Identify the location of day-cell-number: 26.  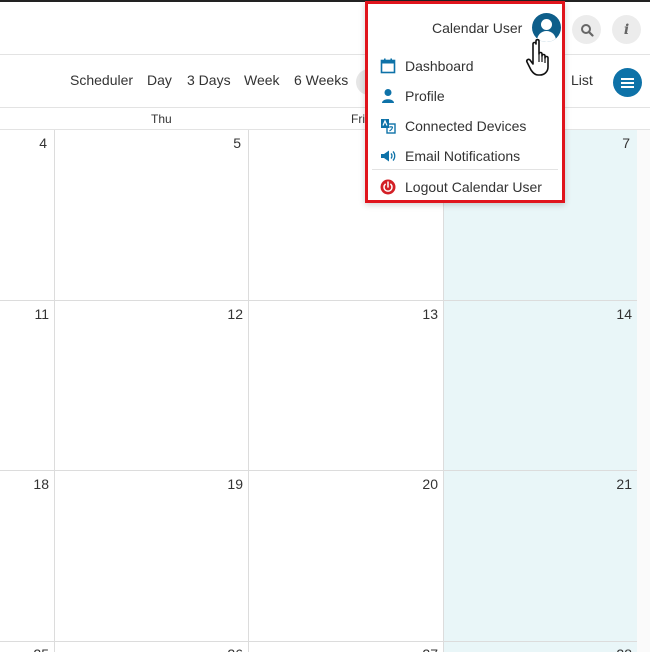
(232, 649).